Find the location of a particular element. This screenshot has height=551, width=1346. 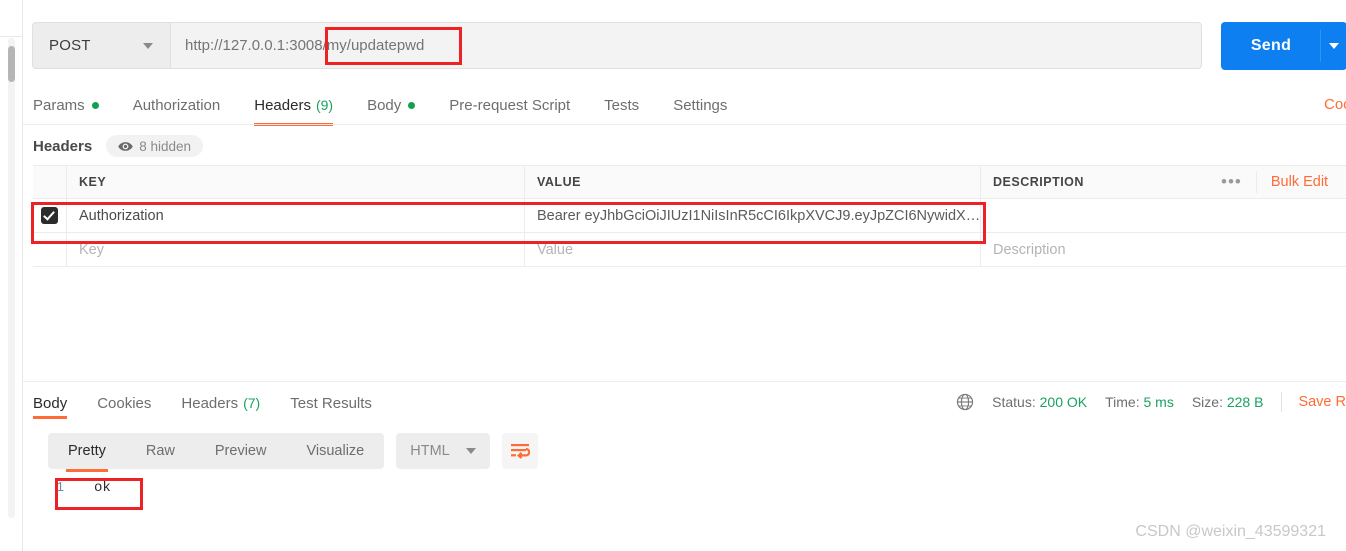

request-tab-label: Params is located at coordinates (59, 105).